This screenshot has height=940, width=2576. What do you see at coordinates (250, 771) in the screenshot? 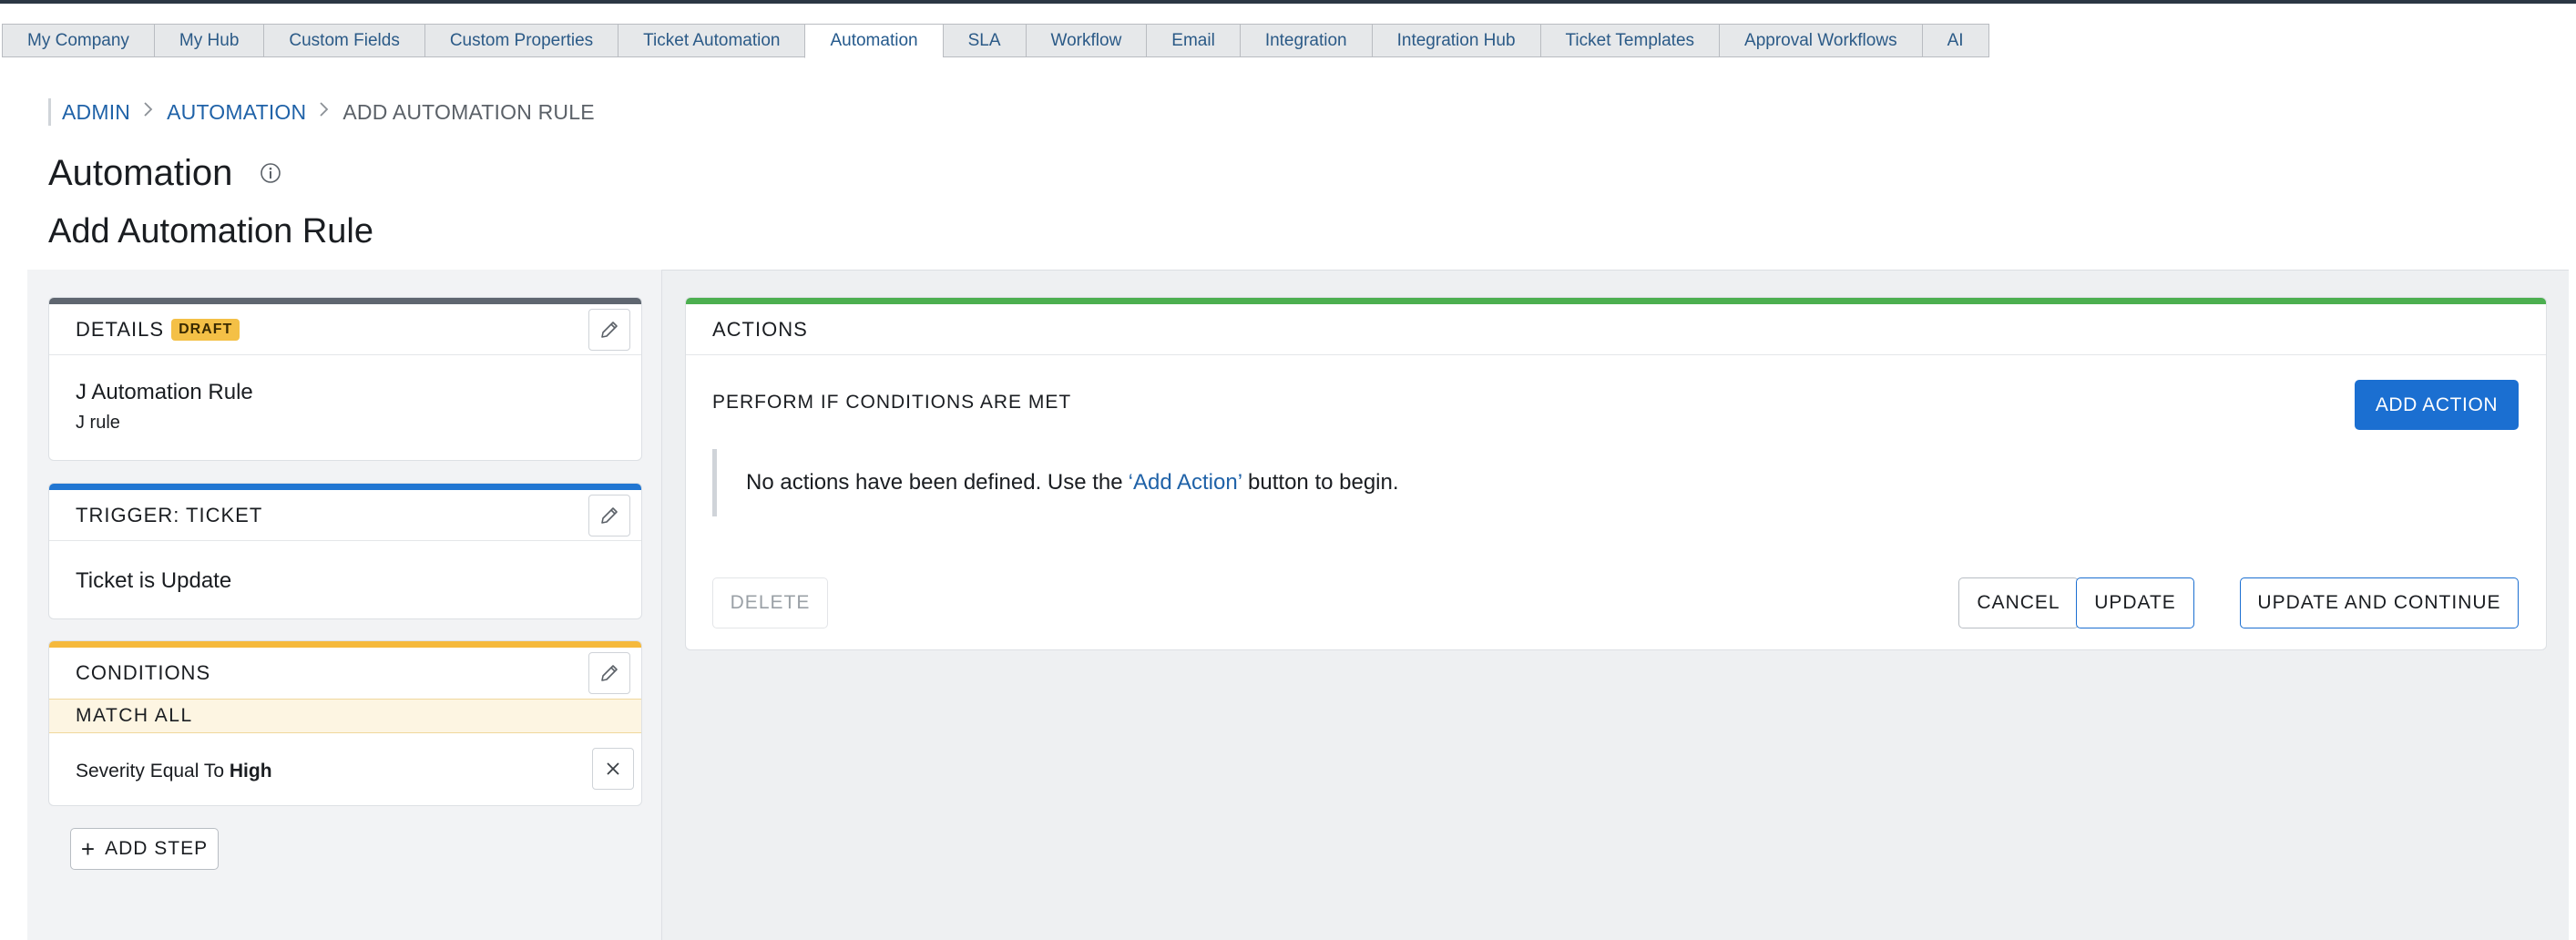
I see `condition-value: High` at bounding box center [250, 771].